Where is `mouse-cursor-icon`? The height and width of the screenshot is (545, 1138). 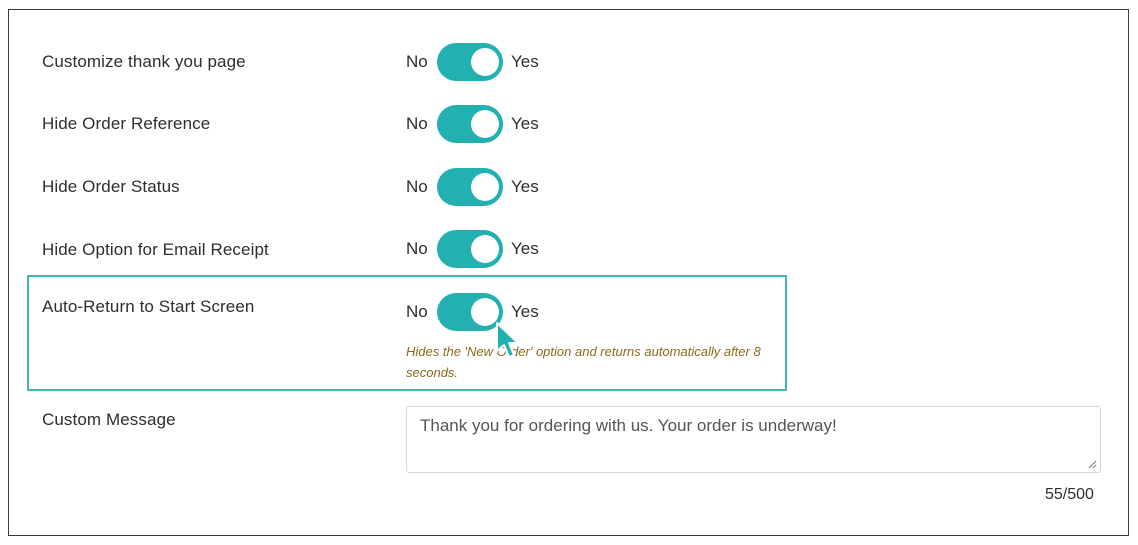
mouse-cursor-icon is located at coordinates (507, 340).